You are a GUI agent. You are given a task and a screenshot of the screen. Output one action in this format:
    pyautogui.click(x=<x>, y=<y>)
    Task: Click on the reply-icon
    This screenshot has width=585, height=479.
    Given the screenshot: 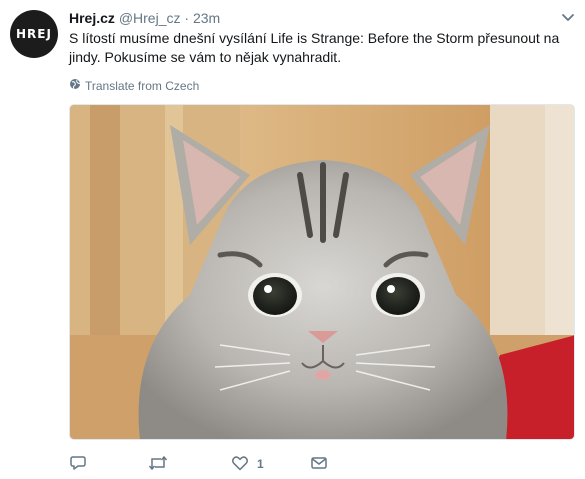 What is the action you would take?
    pyautogui.click(x=78, y=464)
    